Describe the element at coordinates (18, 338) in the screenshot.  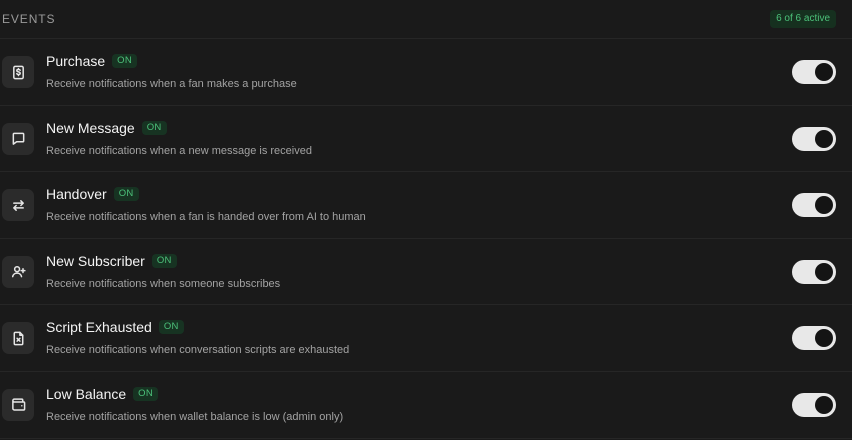
I see `file-x-icon` at that location.